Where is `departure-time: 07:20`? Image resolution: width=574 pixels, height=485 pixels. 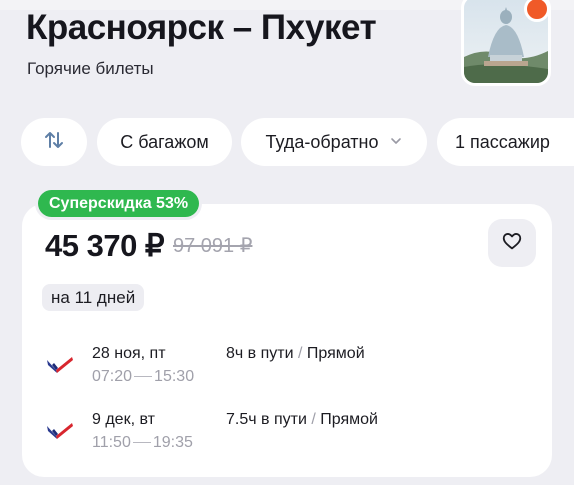
departure-time: 07:20 is located at coordinates (112, 376).